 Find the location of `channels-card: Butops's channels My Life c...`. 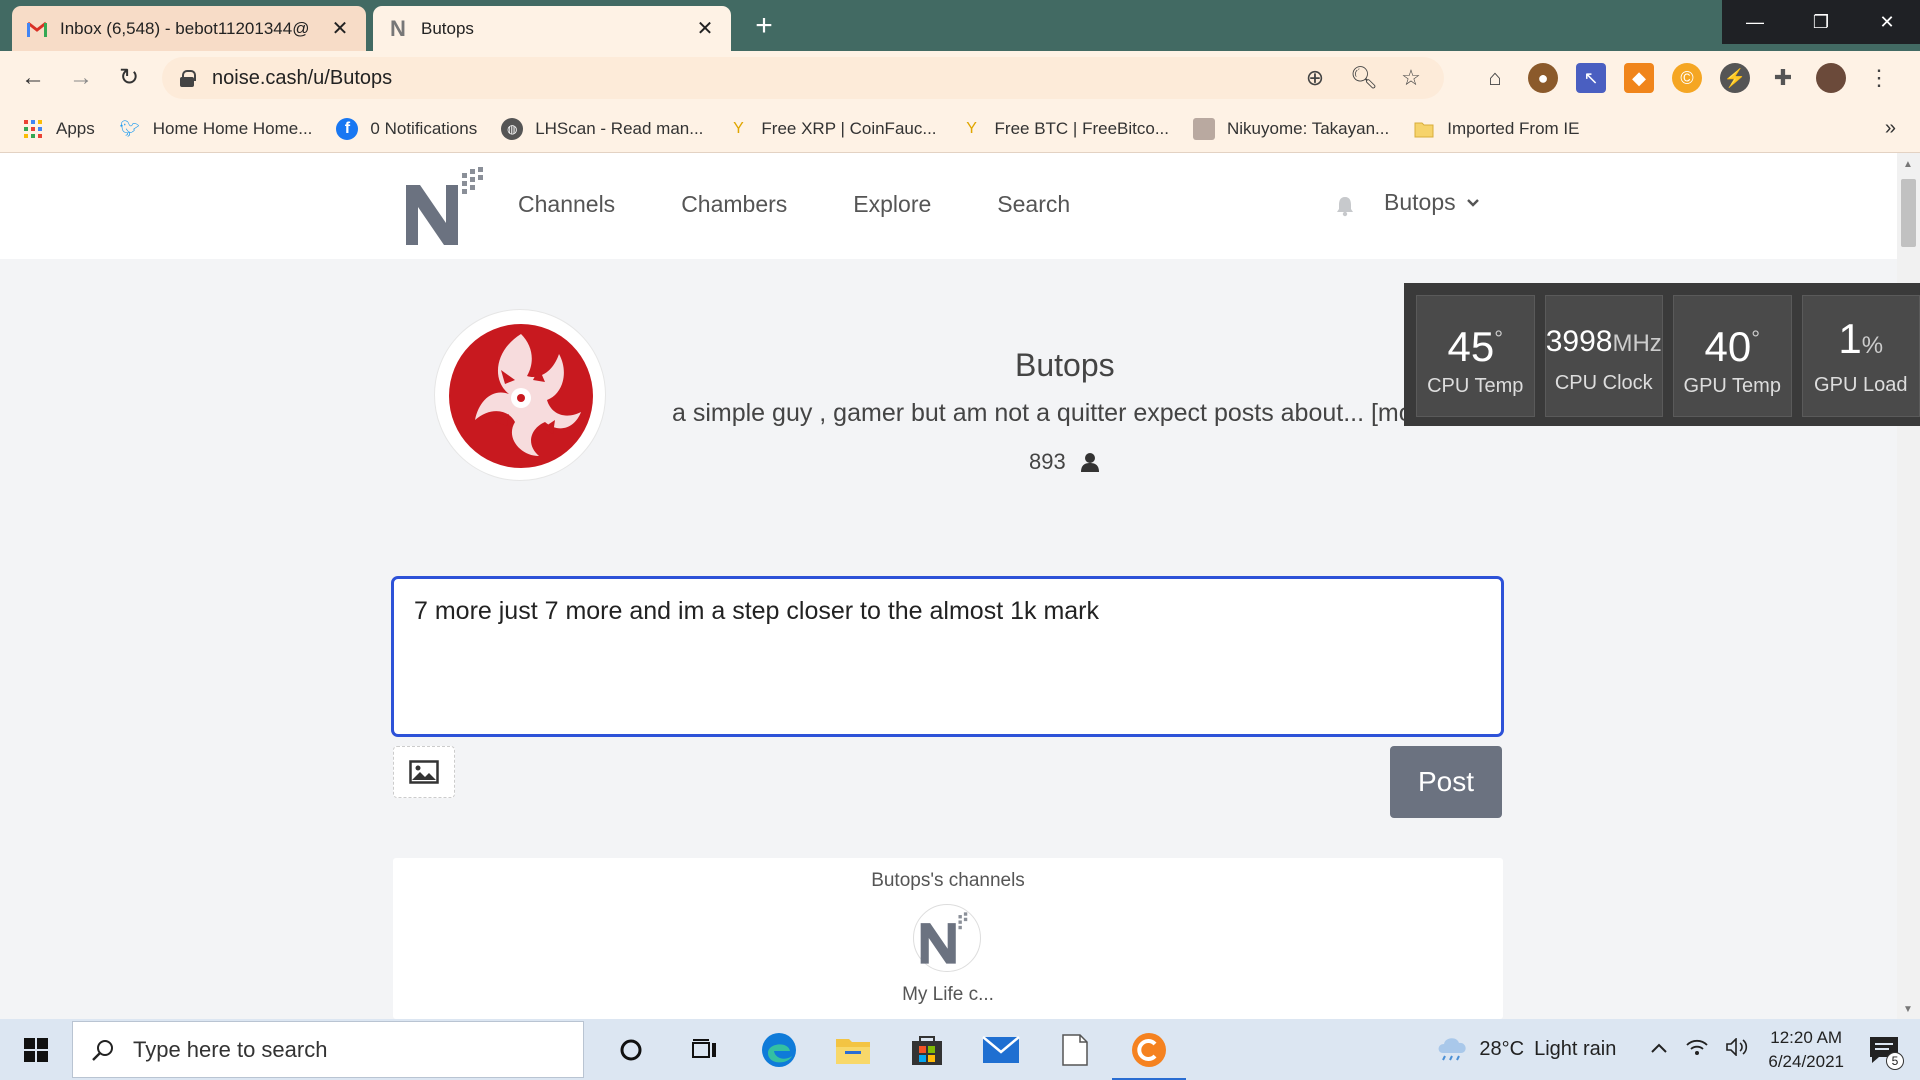

channels-card: Butops's channels My Life c... is located at coordinates (948, 938).